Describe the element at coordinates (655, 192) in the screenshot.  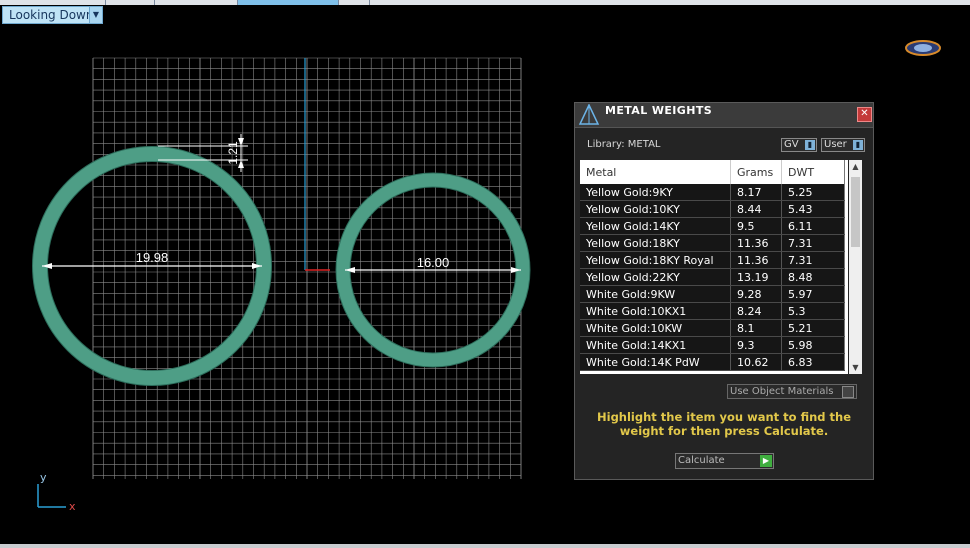
I see `cell-metal: Yellow Gold:9KY` at that location.